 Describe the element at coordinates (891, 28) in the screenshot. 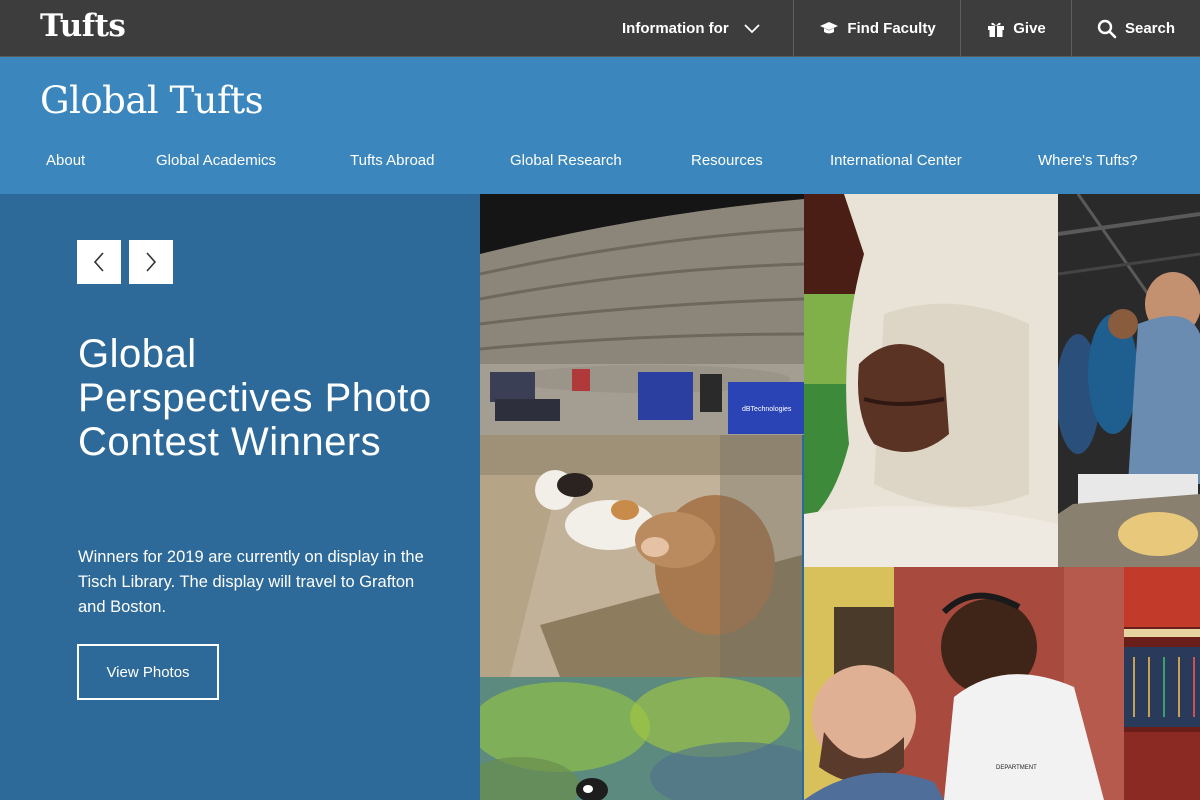

I see `find-faculty-label: Find Faculty` at that location.